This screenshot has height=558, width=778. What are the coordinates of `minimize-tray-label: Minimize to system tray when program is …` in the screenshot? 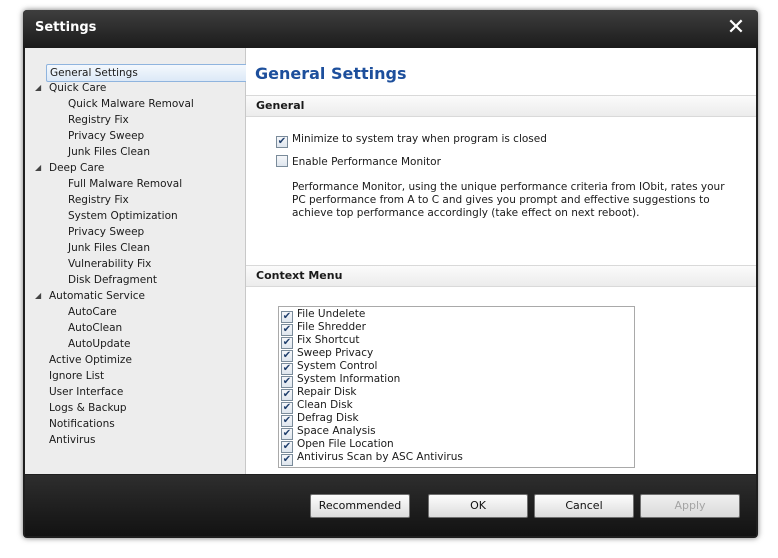 It's located at (419, 139).